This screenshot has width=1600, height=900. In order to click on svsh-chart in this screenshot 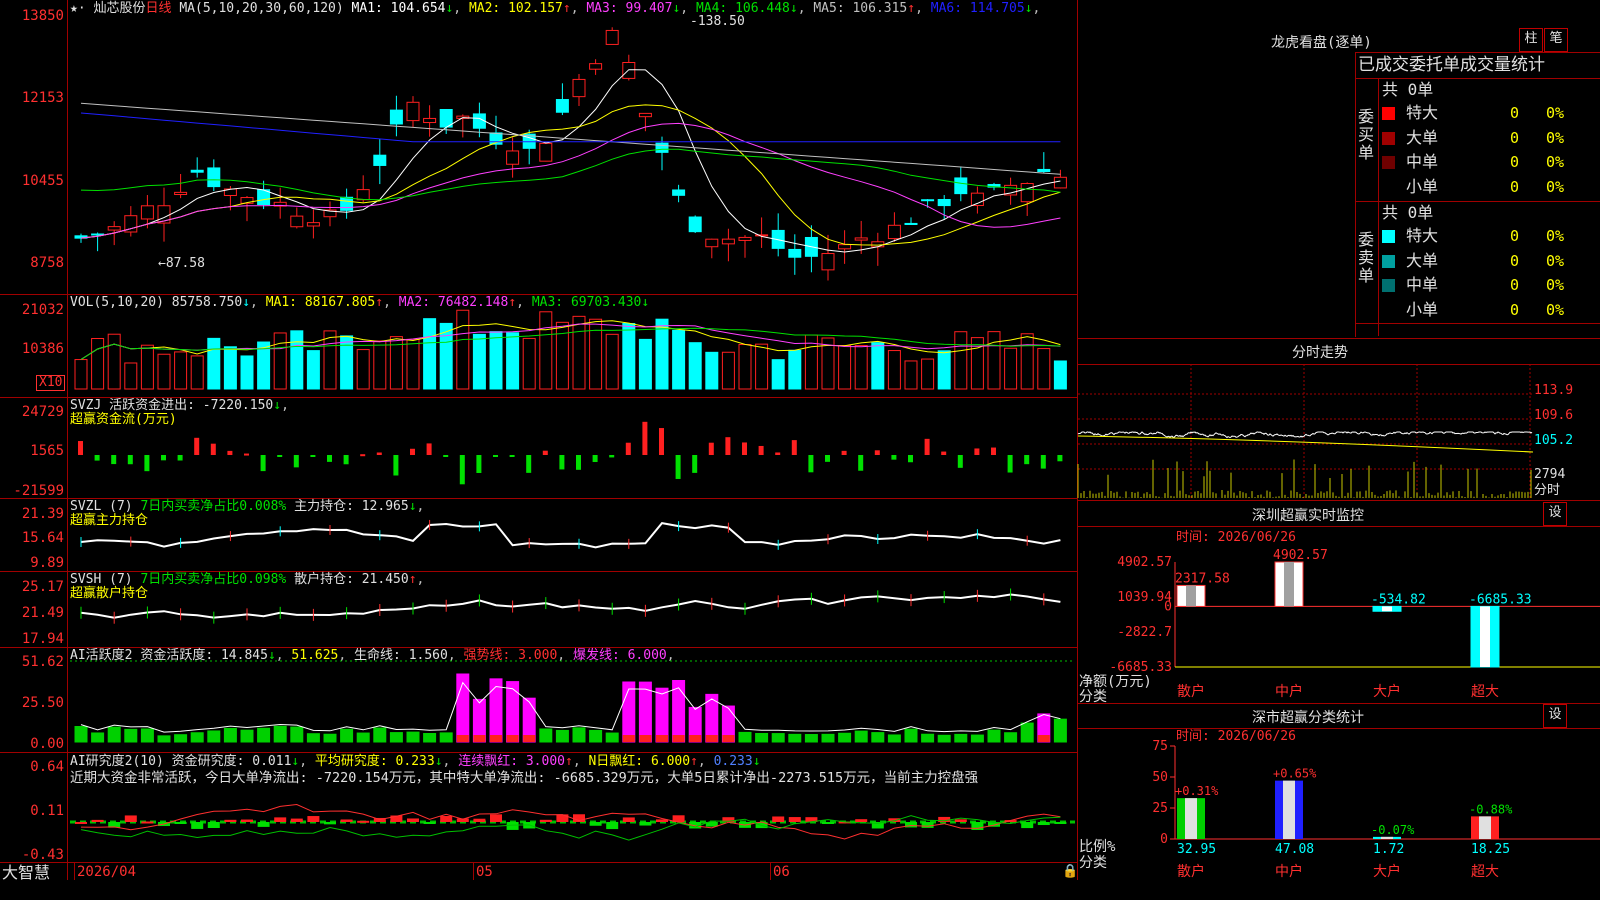, I will do `click(539, 609)`.